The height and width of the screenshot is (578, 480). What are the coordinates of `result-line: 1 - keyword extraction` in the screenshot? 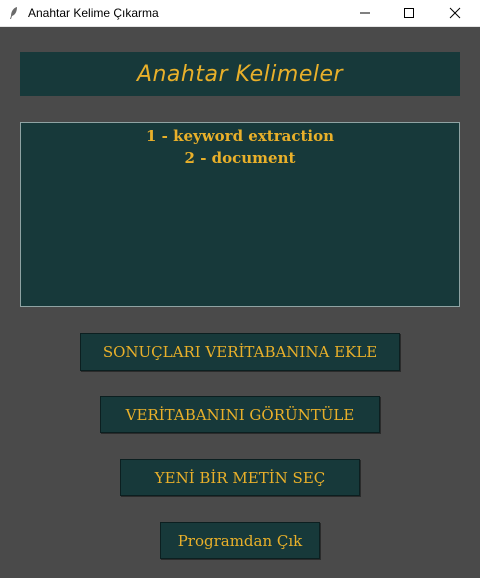 It's located at (240, 136).